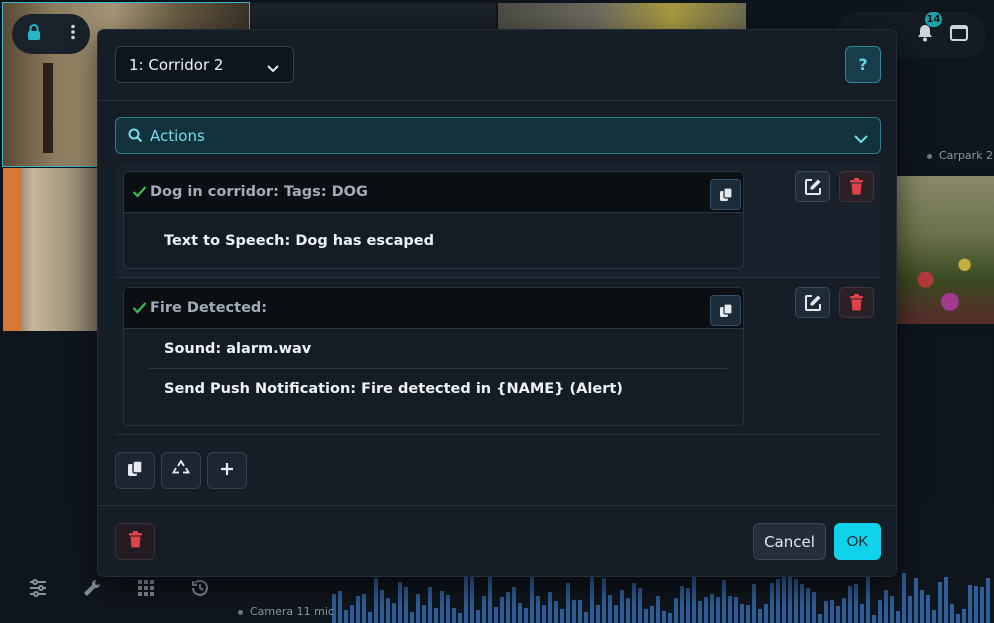 This screenshot has height=623, width=994. Describe the element at coordinates (960, 155) in the screenshot. I see `camera-label-carpark2: Carpark 2` at that location.